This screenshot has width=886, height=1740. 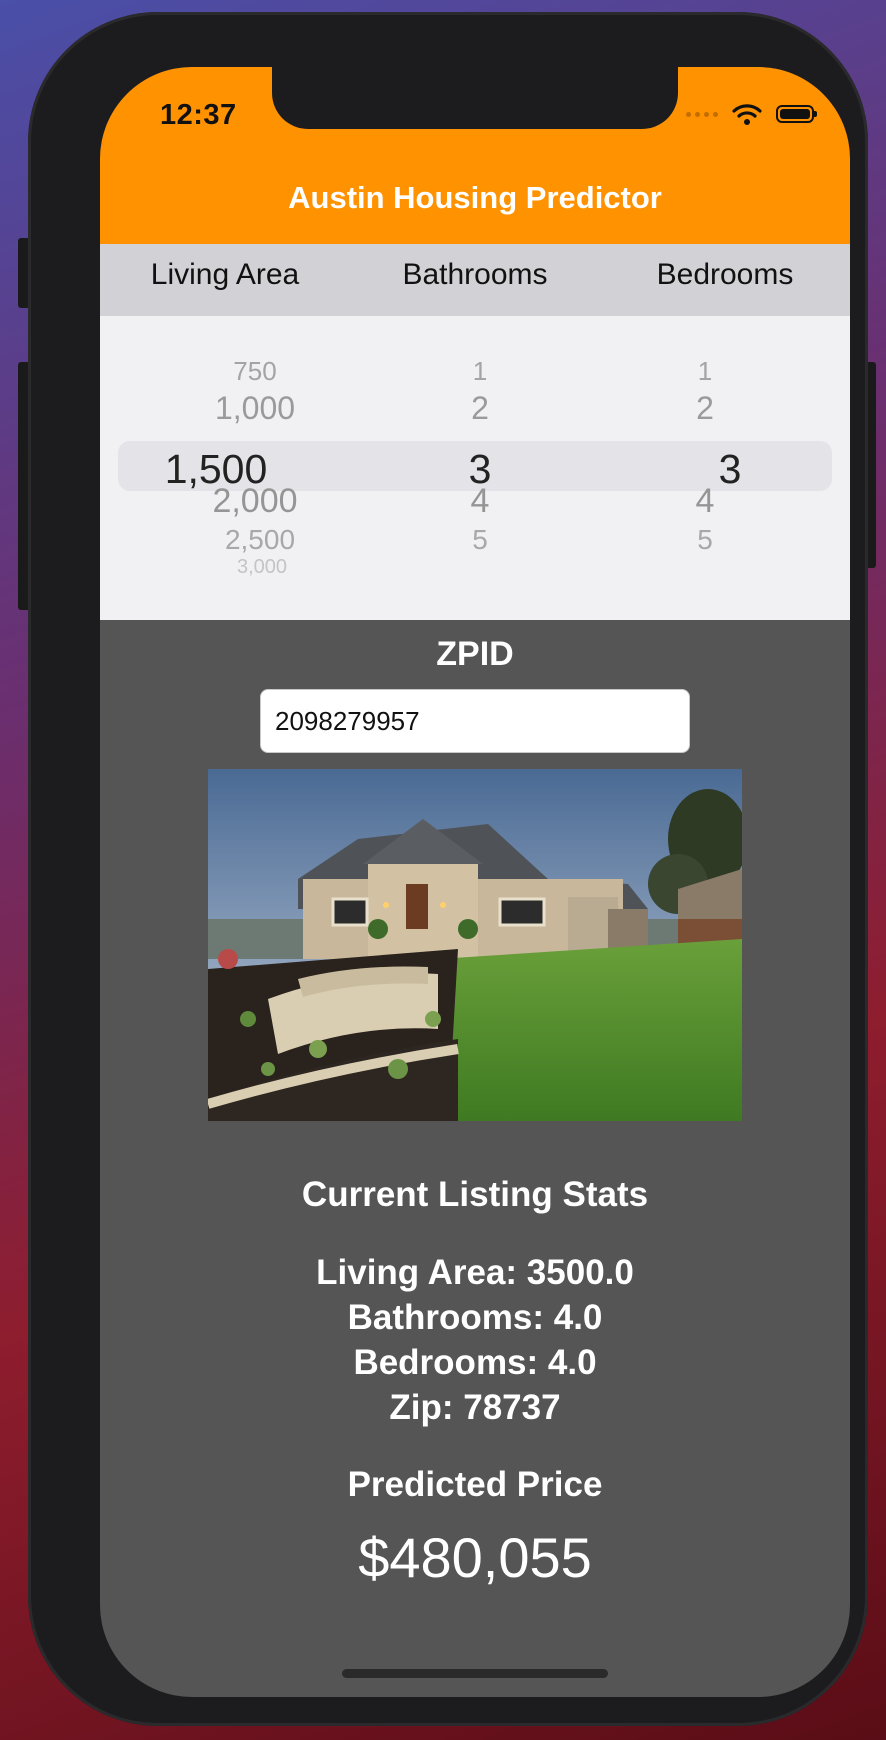 I want to click on wifi-icon, so click(x=747, y=114).